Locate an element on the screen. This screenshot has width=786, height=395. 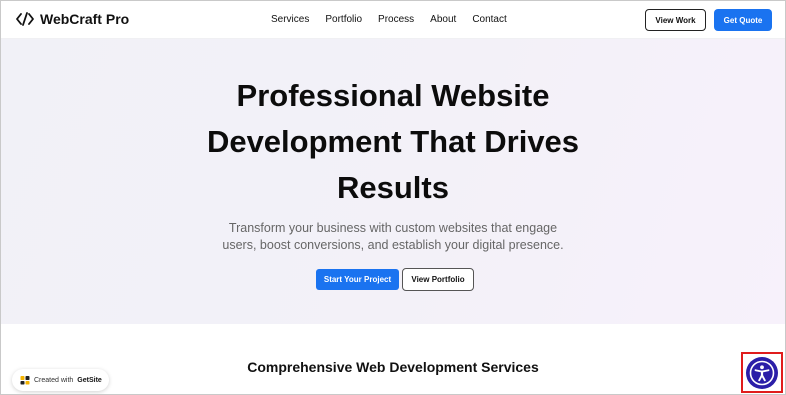
accessibility-icon is located at coordinates (762, 372).